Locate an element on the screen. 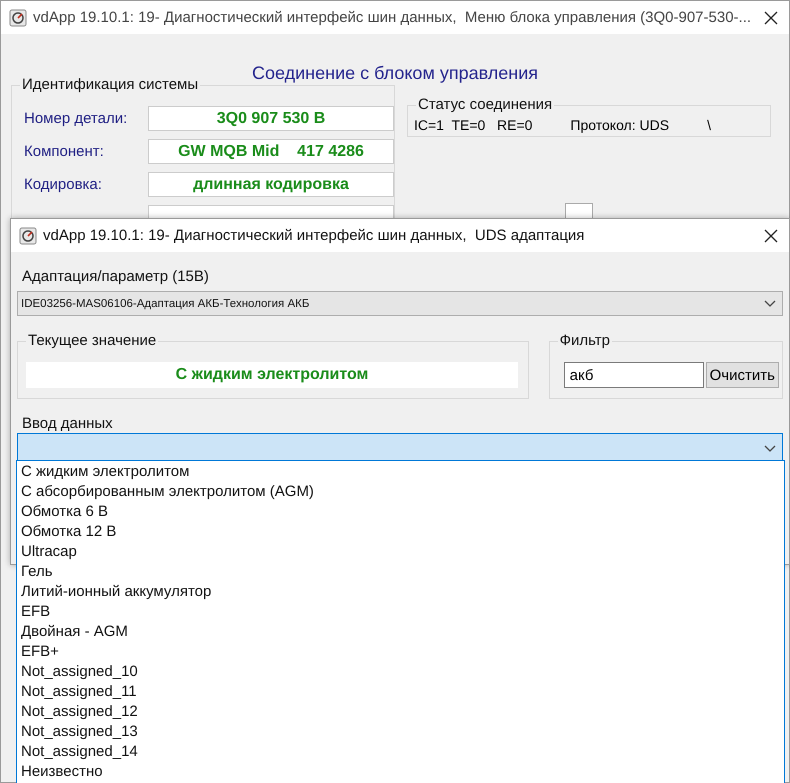  group-label: Фильтр is located at coordinates (585, 340).